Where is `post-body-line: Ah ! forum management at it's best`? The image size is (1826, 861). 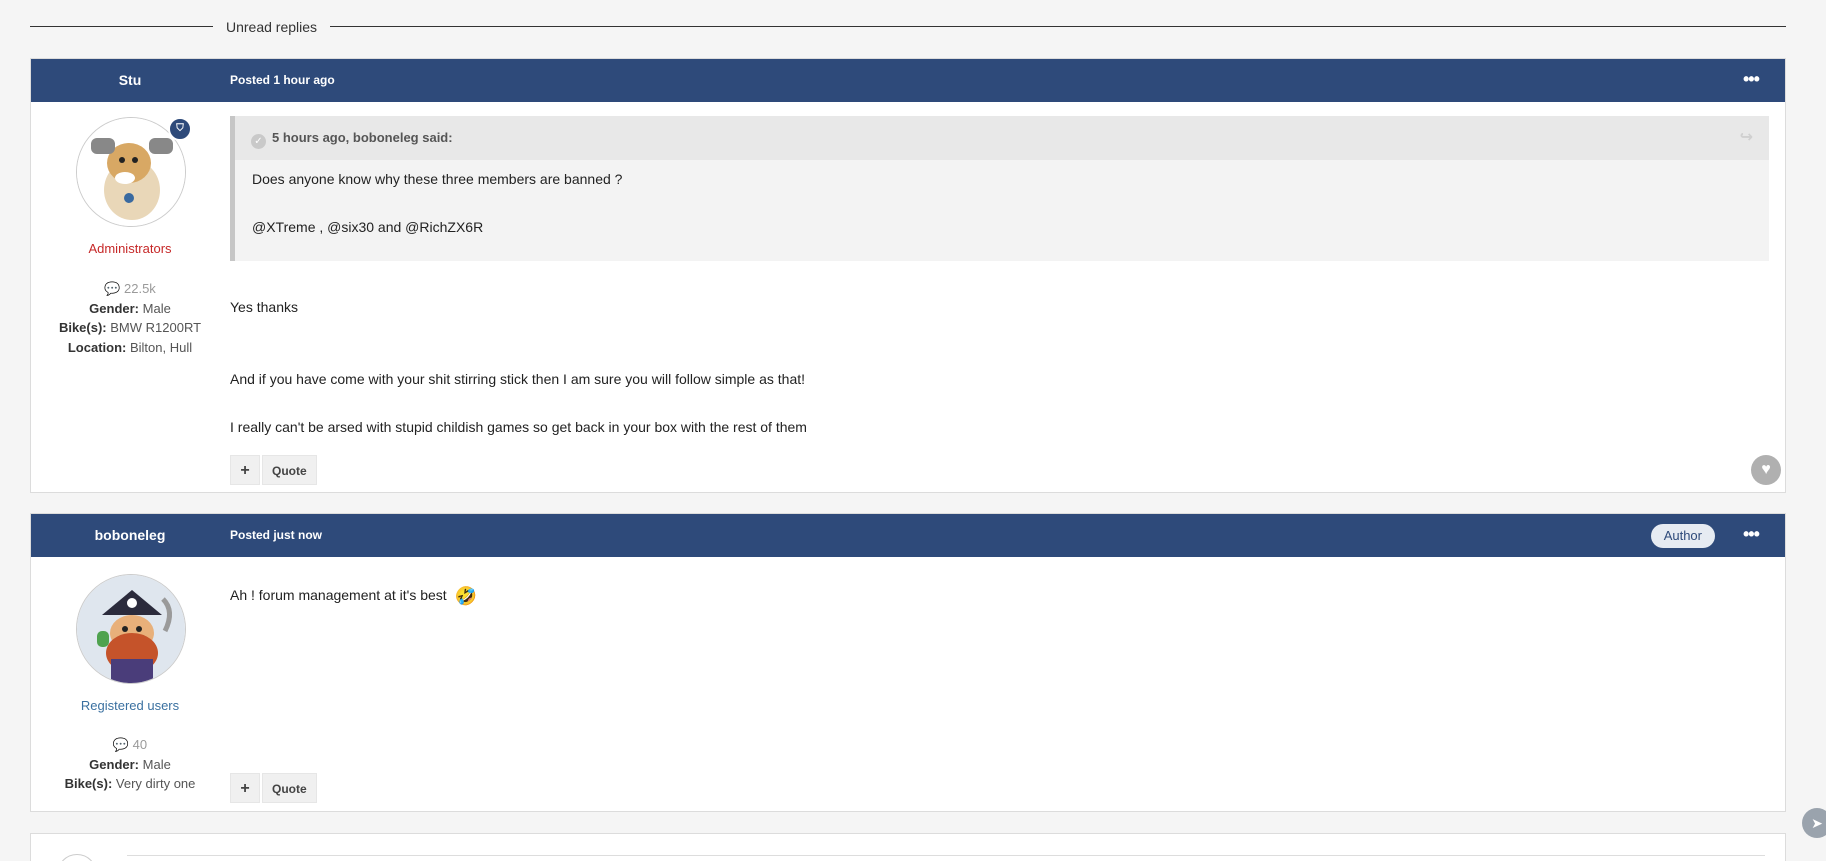
post-body-line: Ah ! forum management at it's best is located at coordinates (338, 595).